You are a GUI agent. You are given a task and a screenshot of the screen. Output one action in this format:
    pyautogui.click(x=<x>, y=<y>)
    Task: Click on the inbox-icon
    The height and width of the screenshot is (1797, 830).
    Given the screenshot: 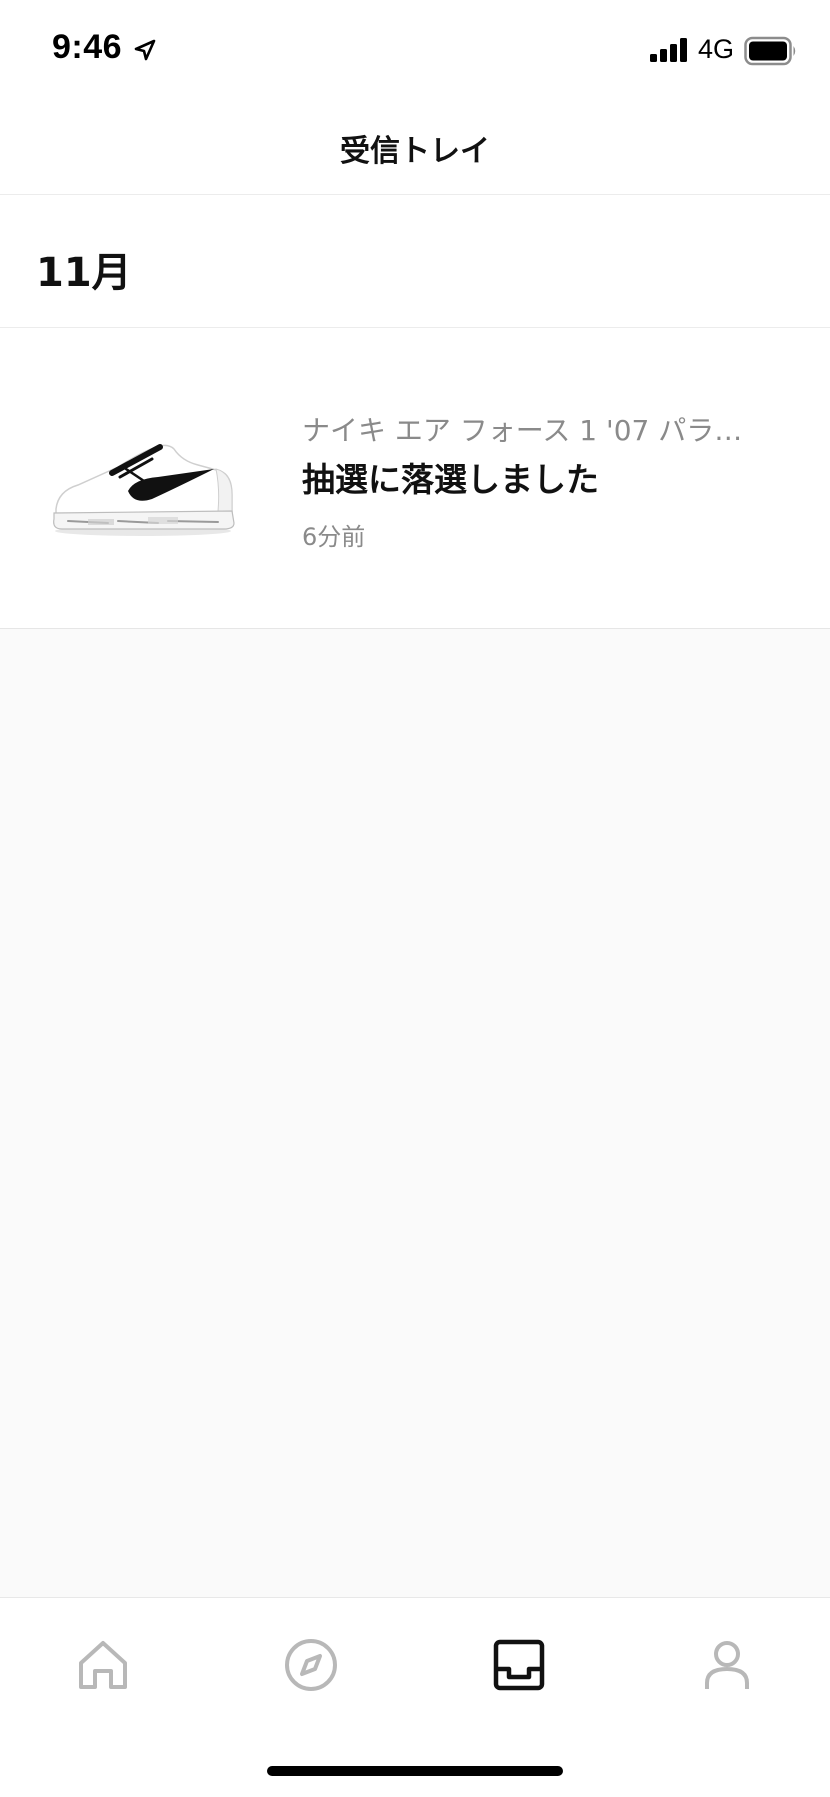 What is the action you would take?
    pyautogui.click(x=519, y=1665)
    